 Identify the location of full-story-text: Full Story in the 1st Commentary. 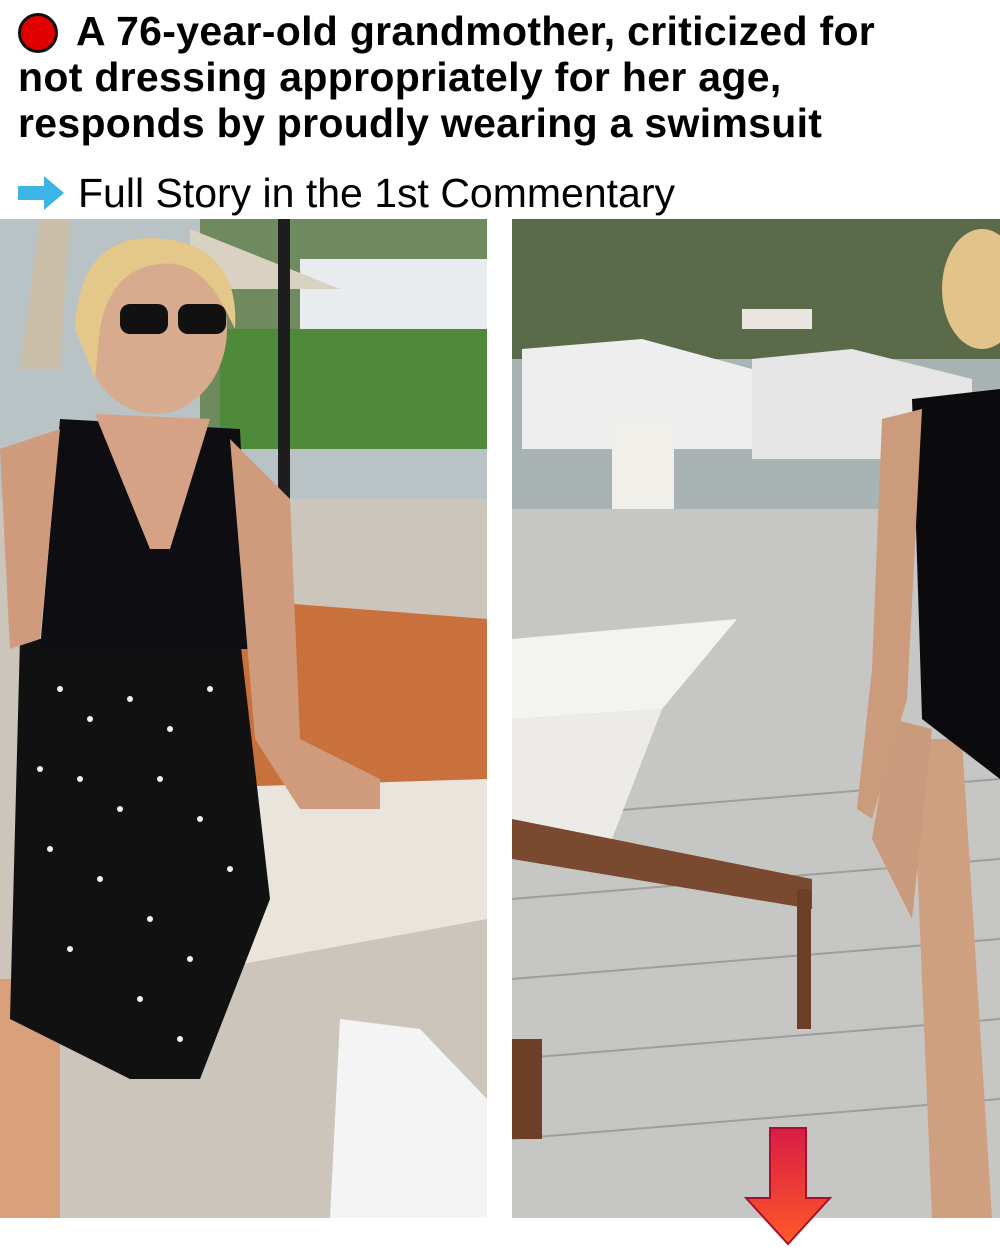
(376, 193).